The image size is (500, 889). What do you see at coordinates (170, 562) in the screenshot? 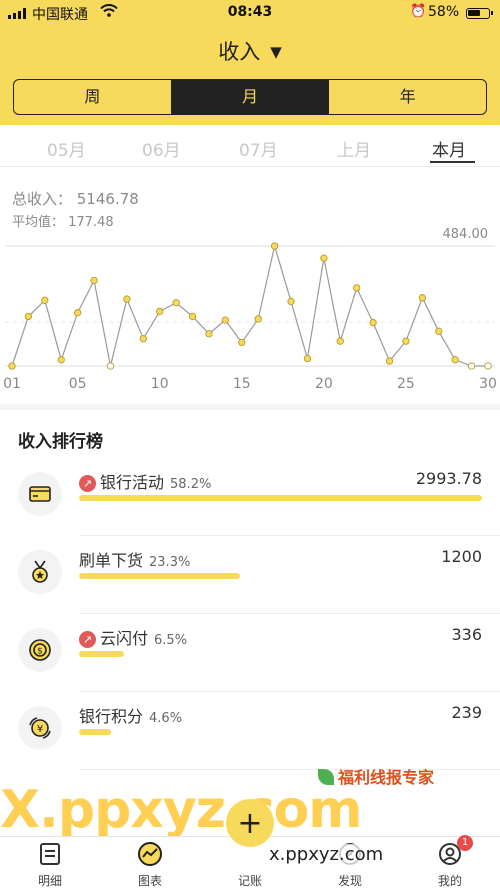
I see `category-percent: 23.3%` at bounding box center [170, 562].